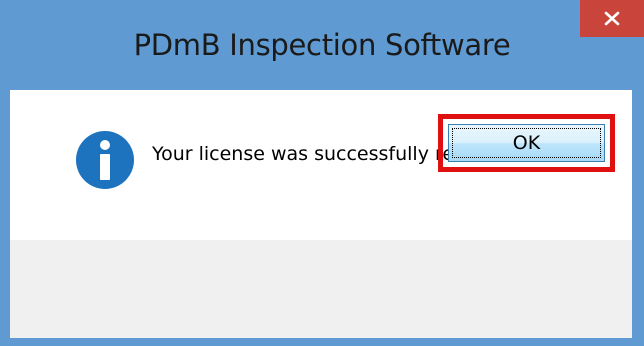 This screenshot has height=346, width=644. I want to click on window-title: PDmB Inspection Software, so click(322, 45).